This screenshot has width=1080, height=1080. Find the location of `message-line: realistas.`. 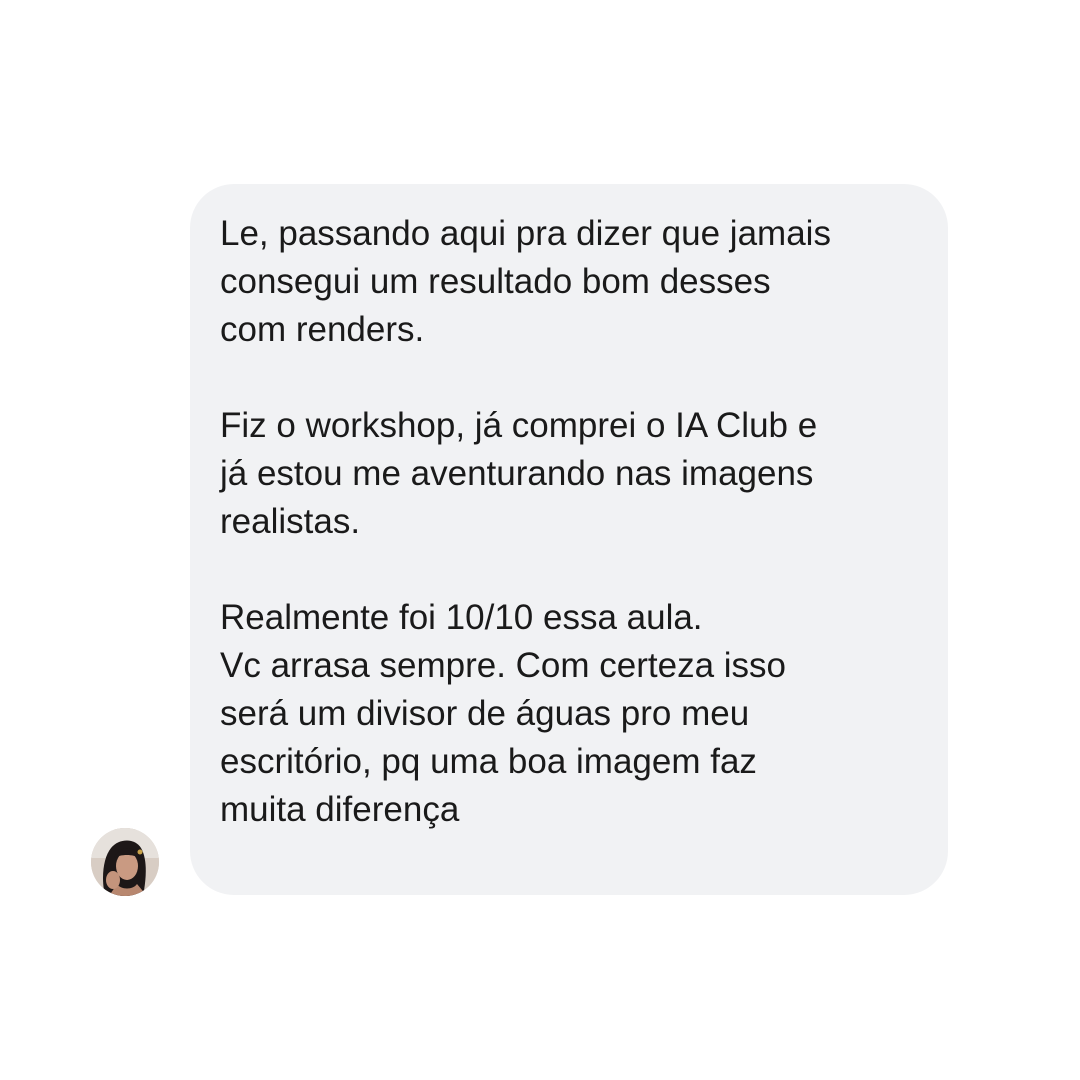

message-line: realistas. is located at coordinates (290, 521).